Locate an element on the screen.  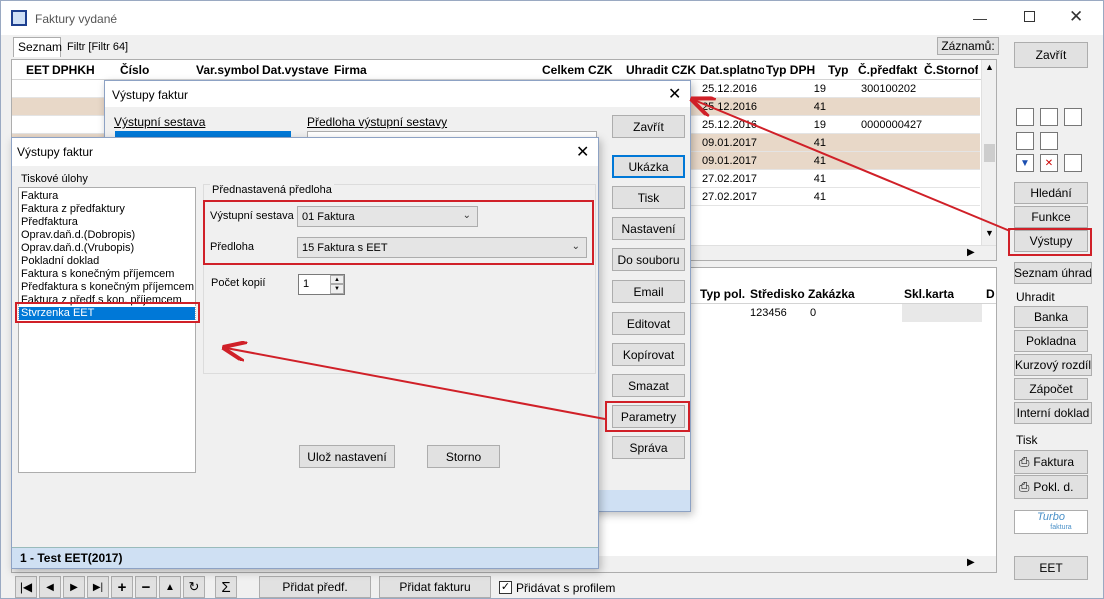
grid-col-header: Typ DPH is located at coordinates (796, 70).